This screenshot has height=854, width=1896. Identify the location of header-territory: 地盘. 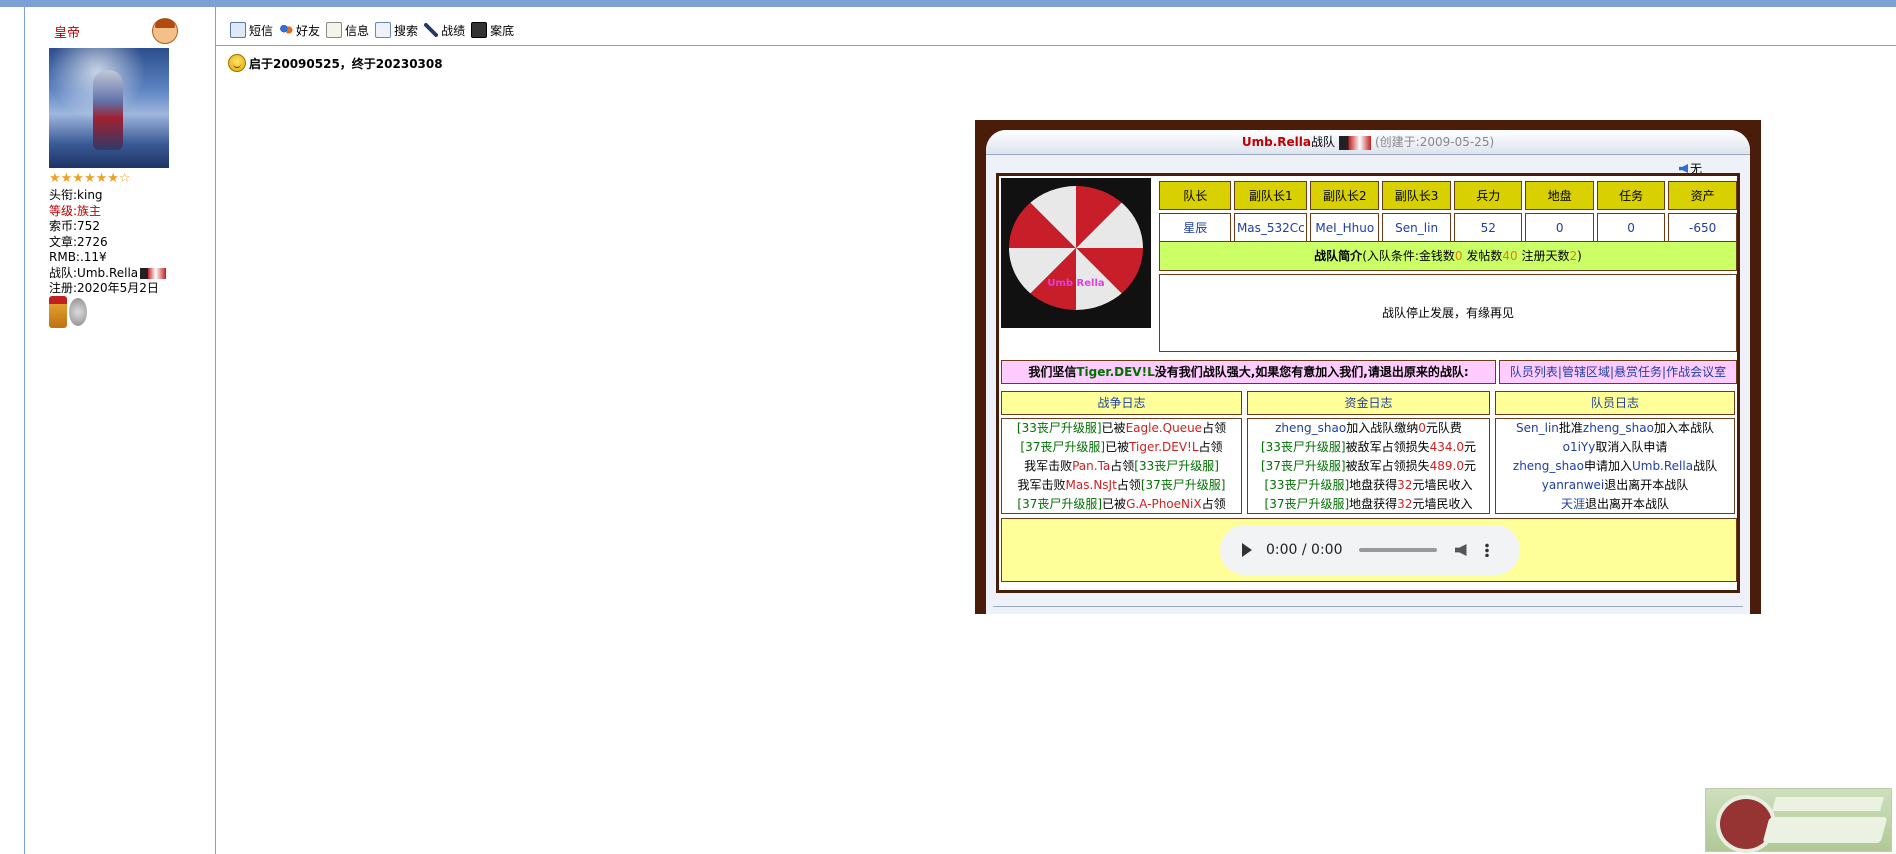
(1559, 195).